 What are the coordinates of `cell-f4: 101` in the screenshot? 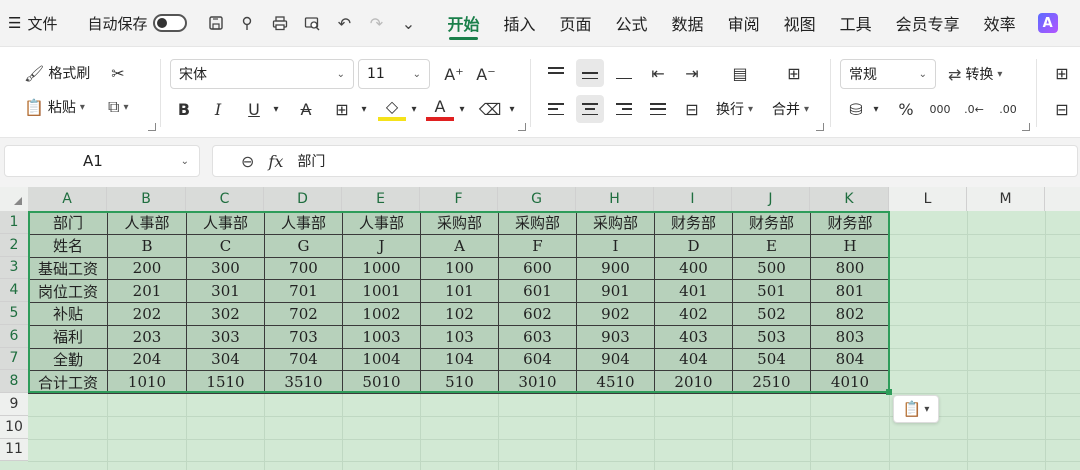 It's located at (459, 291).